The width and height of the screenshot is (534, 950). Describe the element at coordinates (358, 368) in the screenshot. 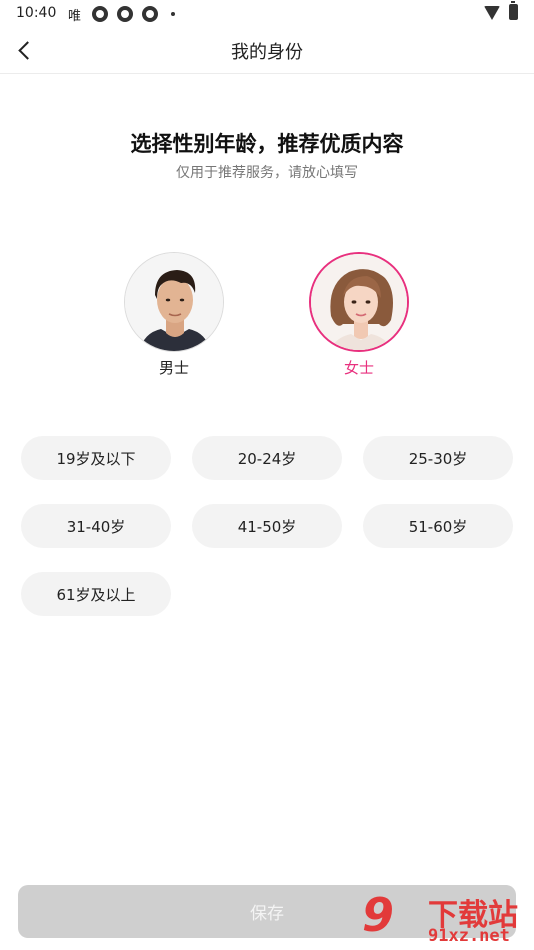

I see `gender-label-female: 女士` at that location.